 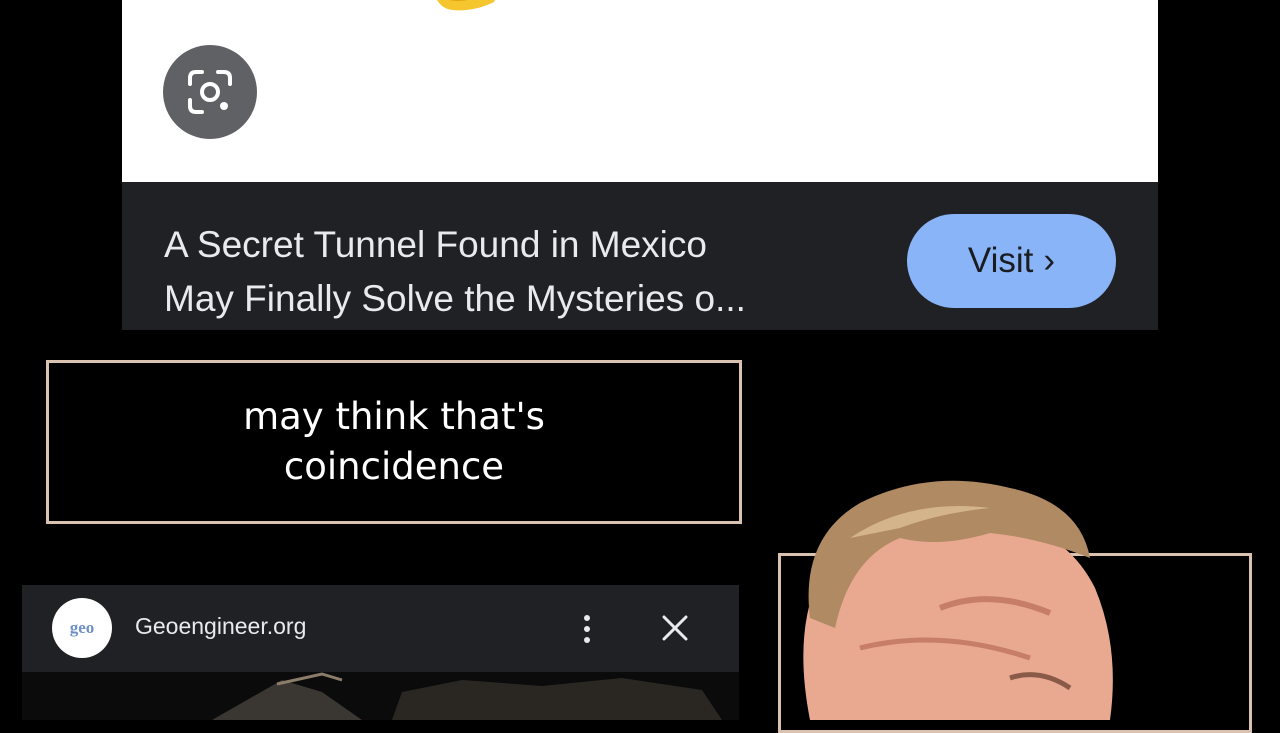 I want to click on source-bar: geo Geoengineer.org, so click(x=380, y=628).